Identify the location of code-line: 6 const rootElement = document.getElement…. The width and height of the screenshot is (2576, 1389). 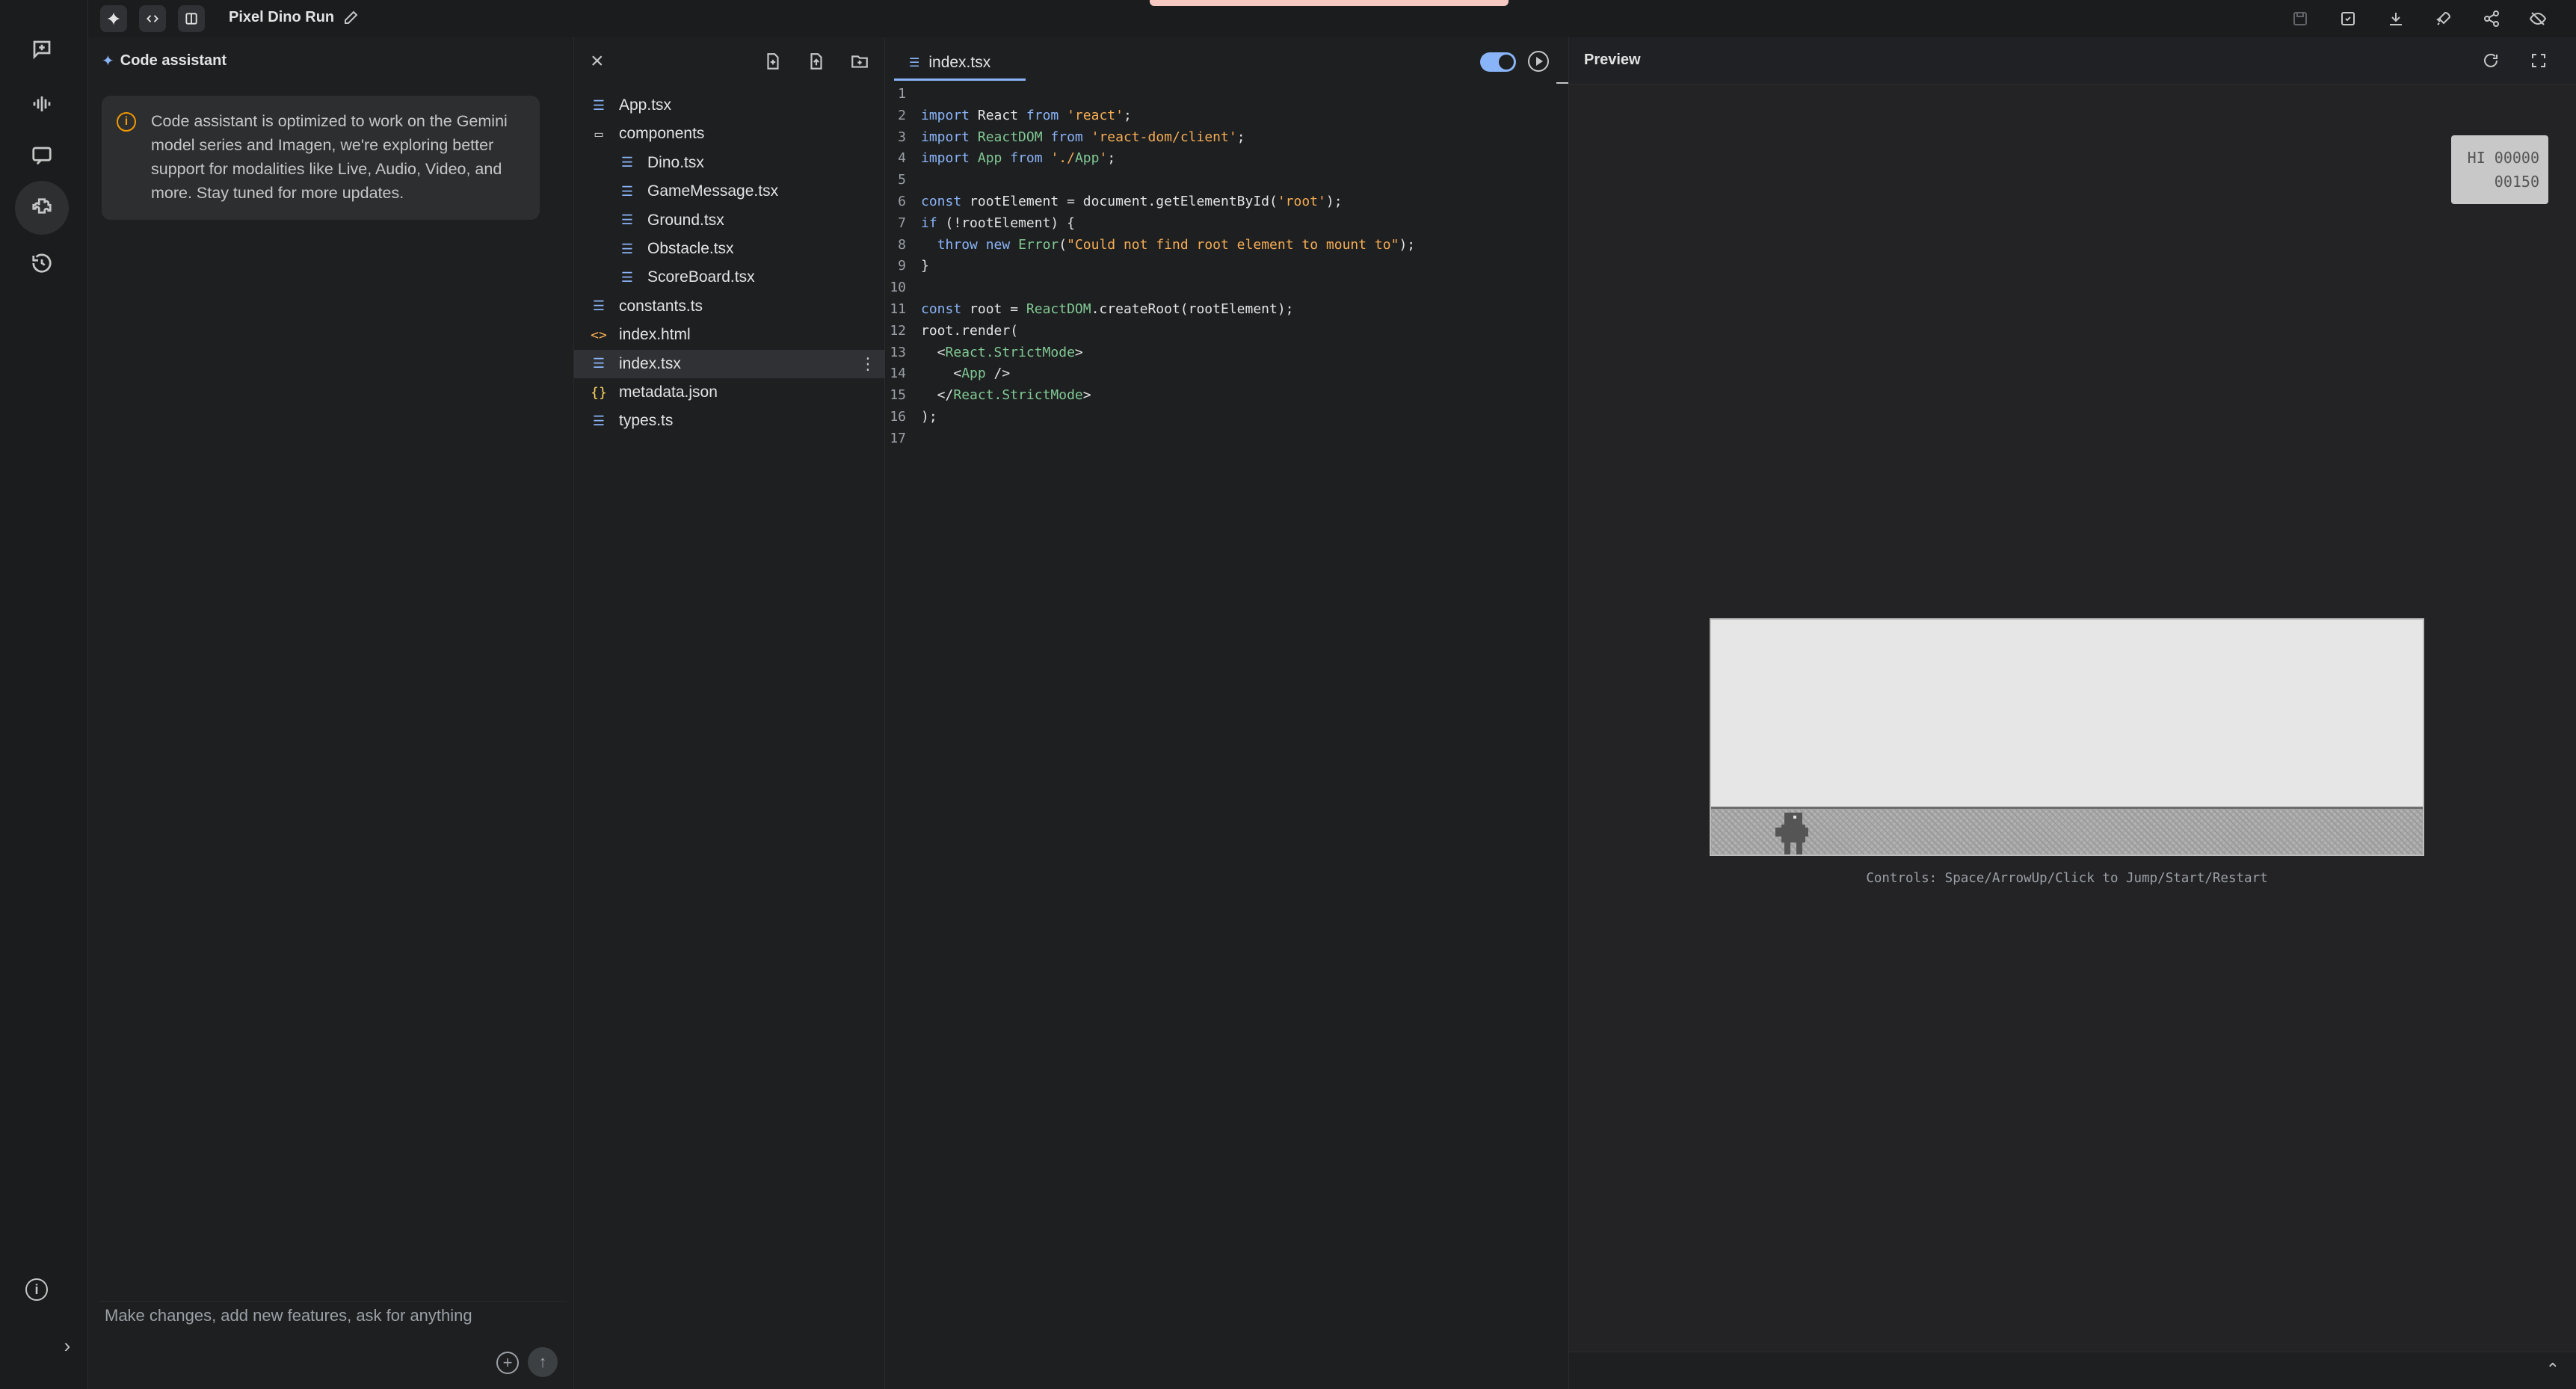
(1227, 202).